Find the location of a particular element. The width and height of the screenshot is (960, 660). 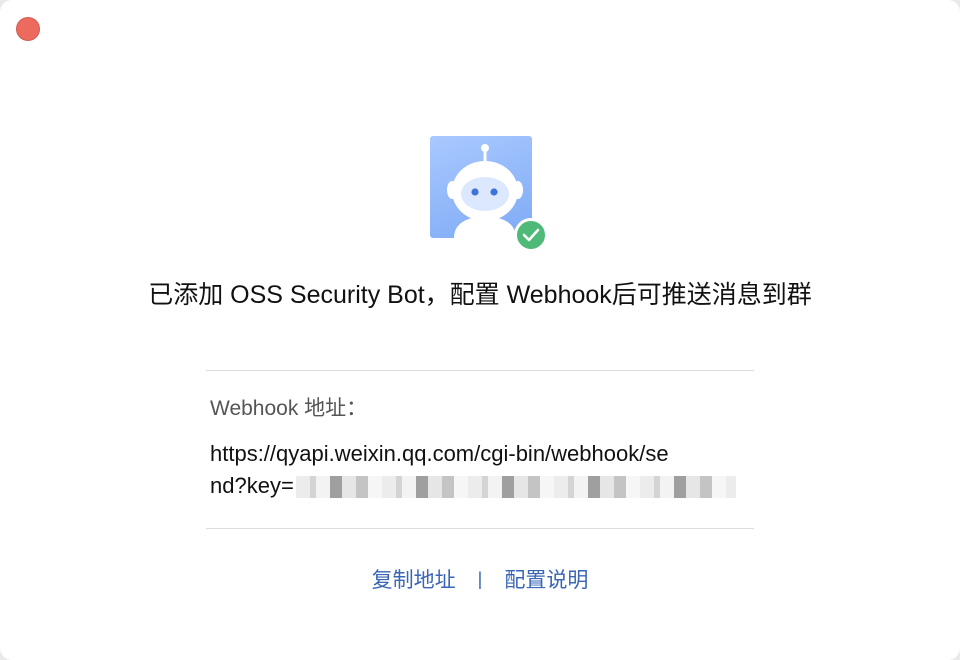

bot-avatar is located at coordinates (489, 194).